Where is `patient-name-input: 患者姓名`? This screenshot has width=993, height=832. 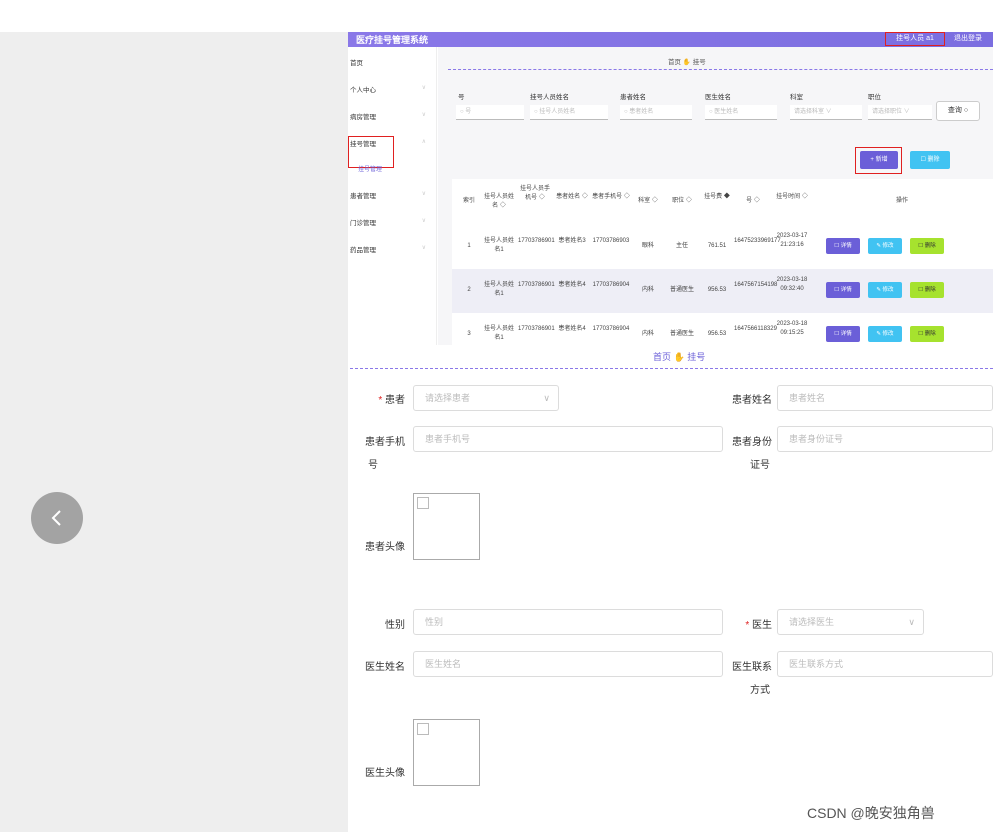 patient-name-input: 患者姓名 is located at coordinates (885, 398).